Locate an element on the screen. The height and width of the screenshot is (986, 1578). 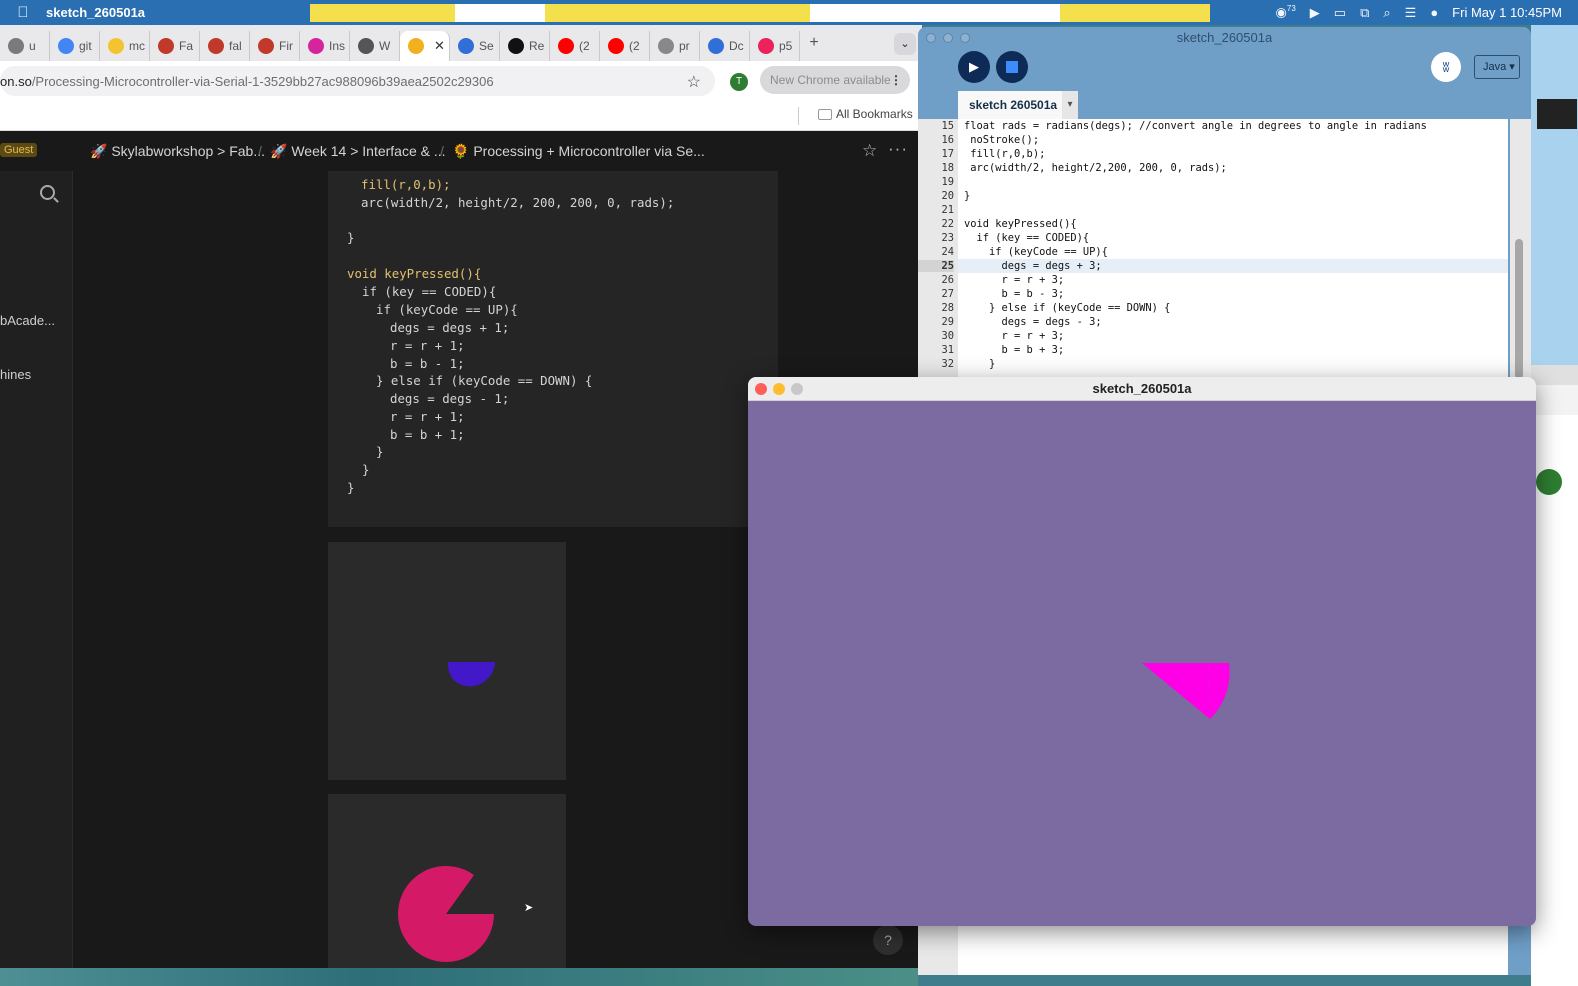
line-number: 17 is located at coordinates (947, 154).